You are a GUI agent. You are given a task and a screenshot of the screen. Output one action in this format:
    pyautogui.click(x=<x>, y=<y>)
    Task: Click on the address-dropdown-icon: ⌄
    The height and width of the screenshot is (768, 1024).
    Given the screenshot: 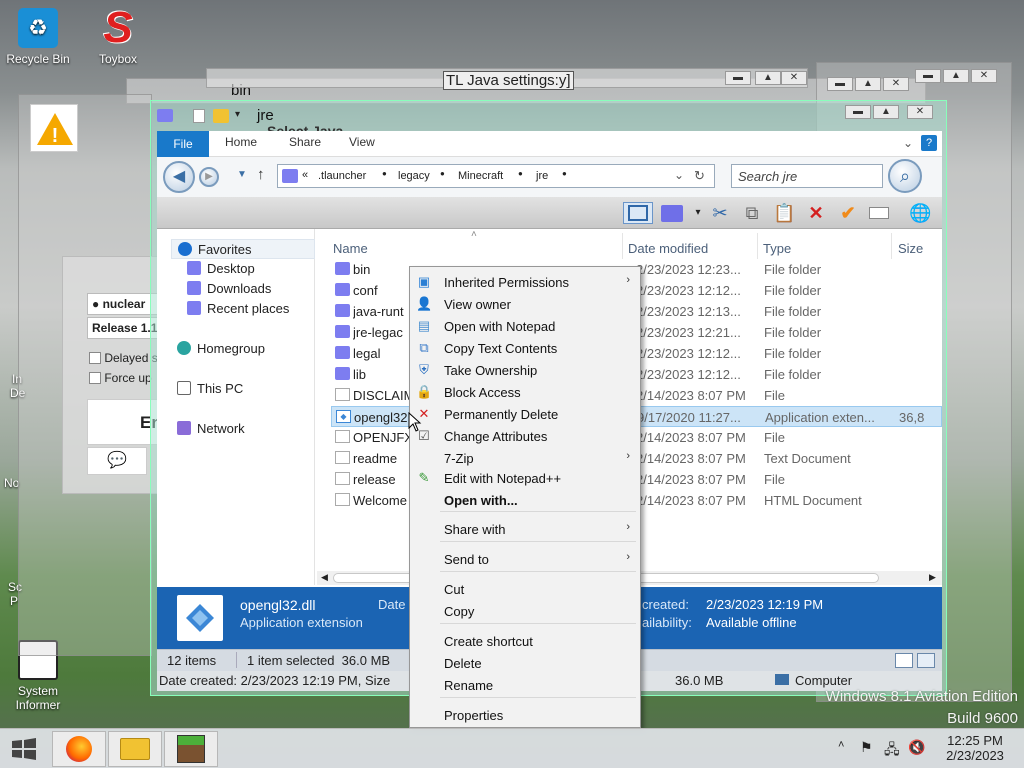 What is the action you would take?
    pyautogui.click(x=679, y=175)
    